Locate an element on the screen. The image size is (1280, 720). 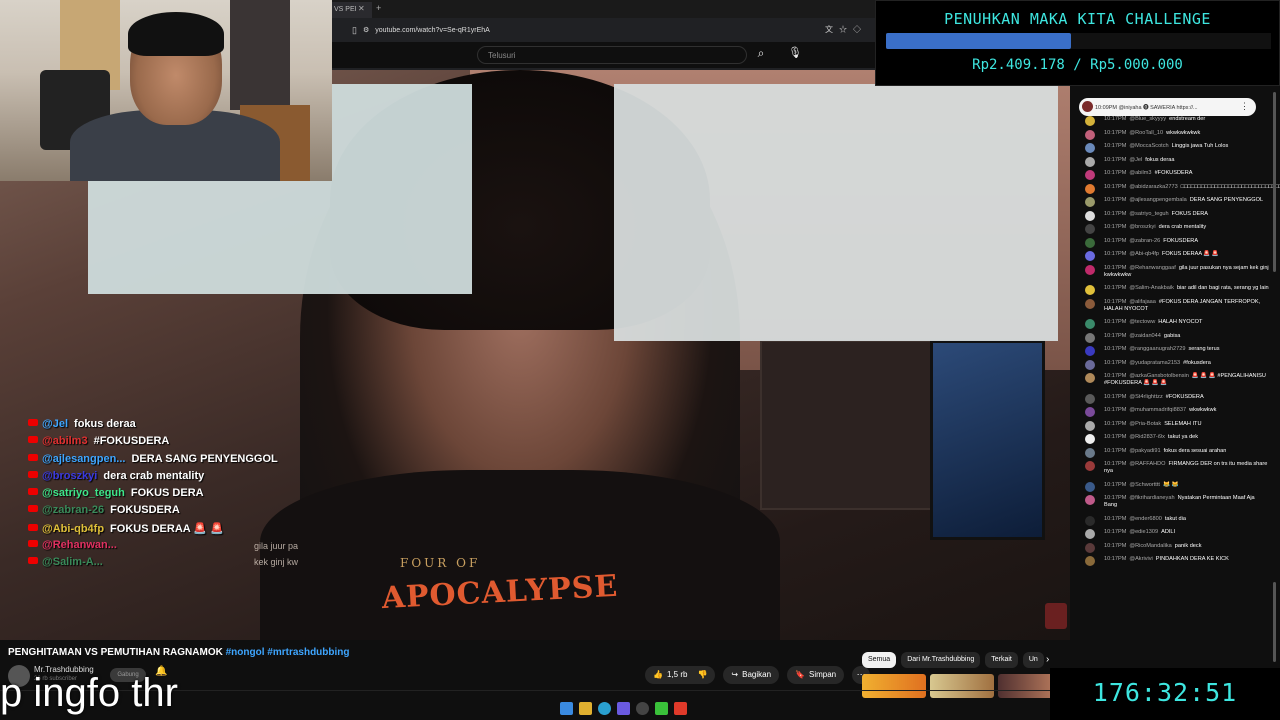
chat-username: @MoccaScotch is located at coordinates (1148, 146).